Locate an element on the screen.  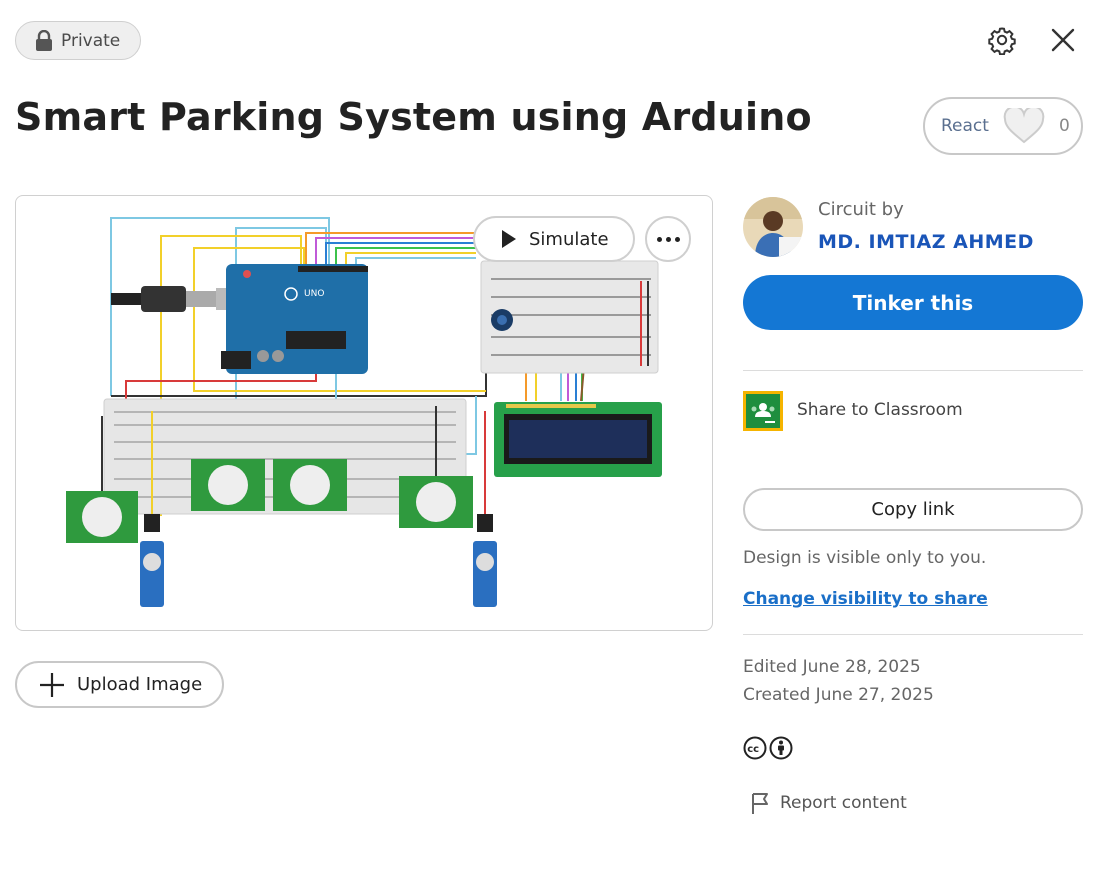
settings-button is located at coordinates (1002, 40).